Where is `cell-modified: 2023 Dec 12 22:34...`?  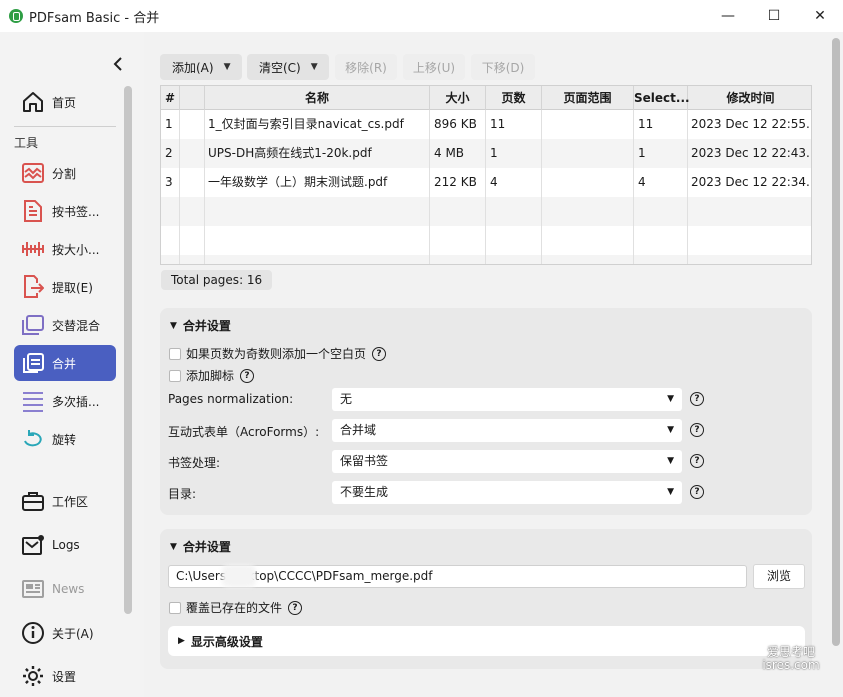
cell-modified: 2023 Dec 12 22:34... is located at coordinates (751, 182).